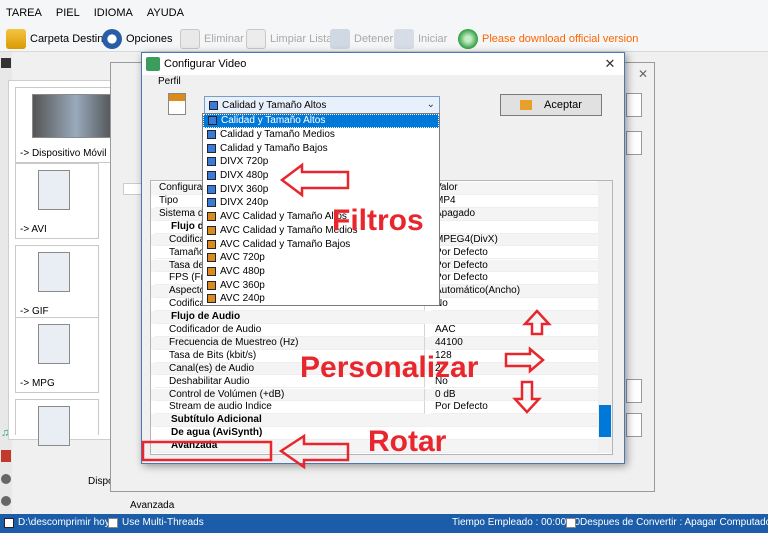 The height and width of the screenshot is (533, 768). Describe the element at coordinates (524, 360) in the screenshot. I see `right-arrow-icon` at that location.